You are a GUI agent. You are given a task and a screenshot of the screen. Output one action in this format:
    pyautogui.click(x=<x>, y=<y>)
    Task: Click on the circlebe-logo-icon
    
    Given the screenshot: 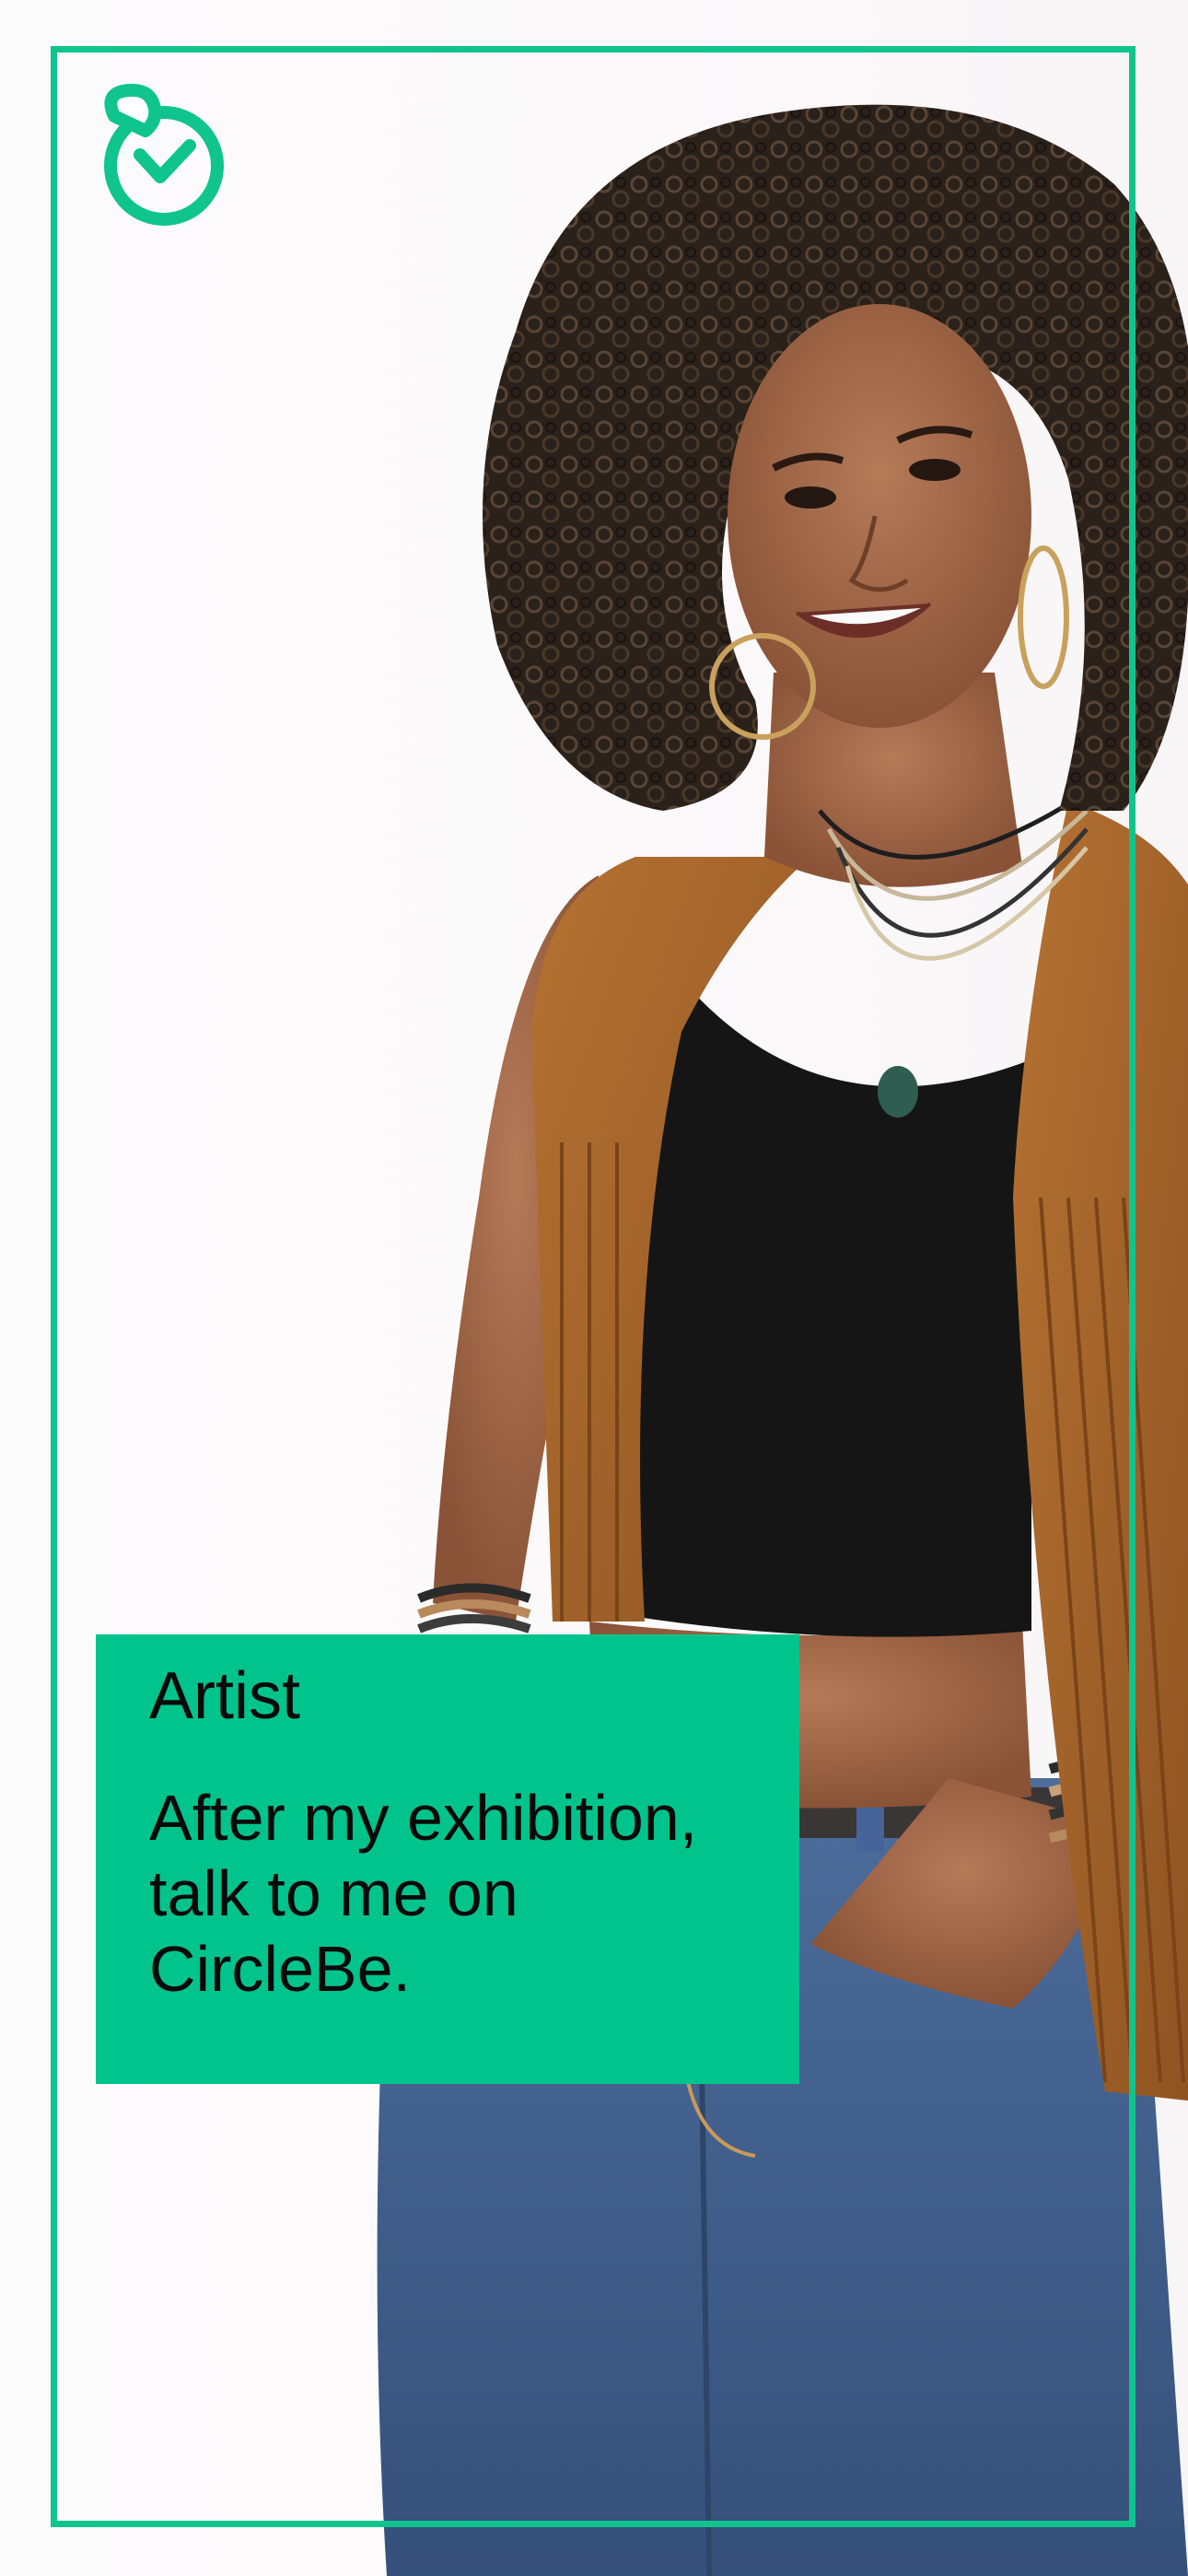 What is the action you would take?
    pyautogui.click(x=164, y=154)
    